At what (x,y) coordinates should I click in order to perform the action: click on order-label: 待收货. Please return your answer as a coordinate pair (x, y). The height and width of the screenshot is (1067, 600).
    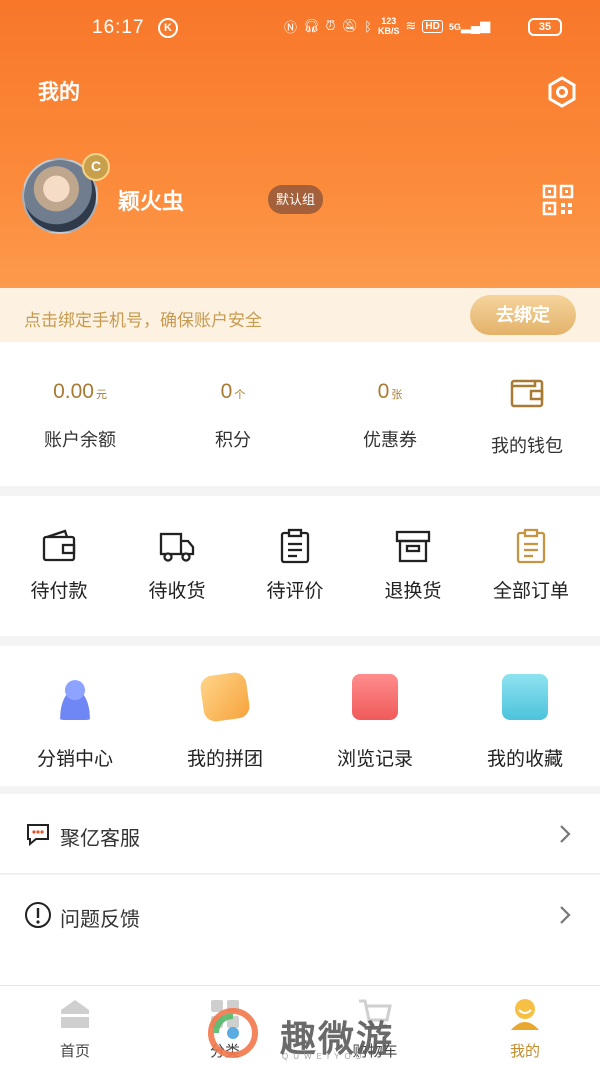
    Looking at the image, I should click on (177, 591).